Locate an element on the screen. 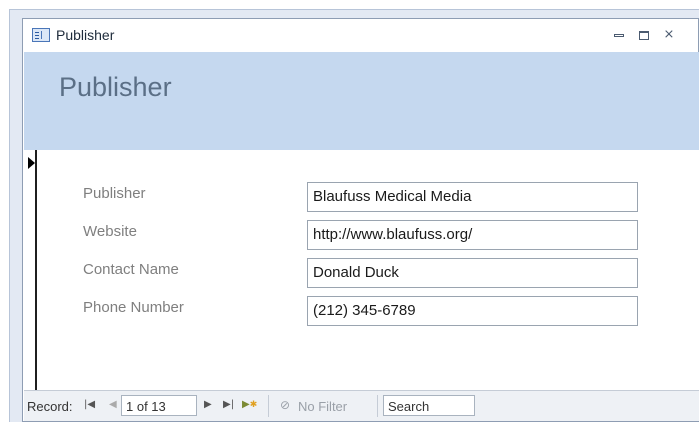  filter-toggle-button: No Filter is located at coordinates (322, 406).